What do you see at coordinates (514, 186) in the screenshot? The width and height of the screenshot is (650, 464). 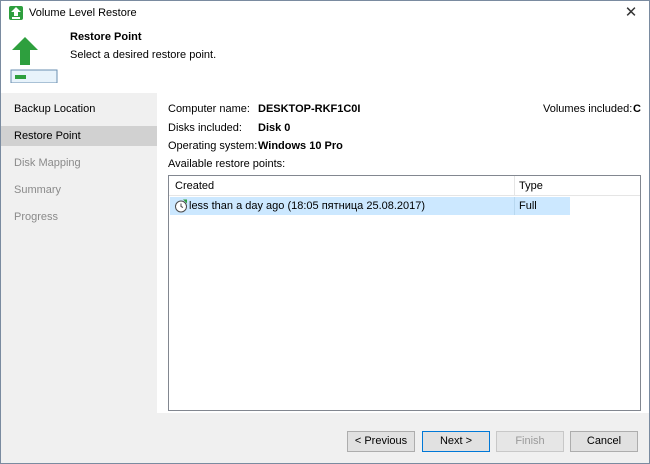 I see `column-divider` at bounding box center [514, 186].